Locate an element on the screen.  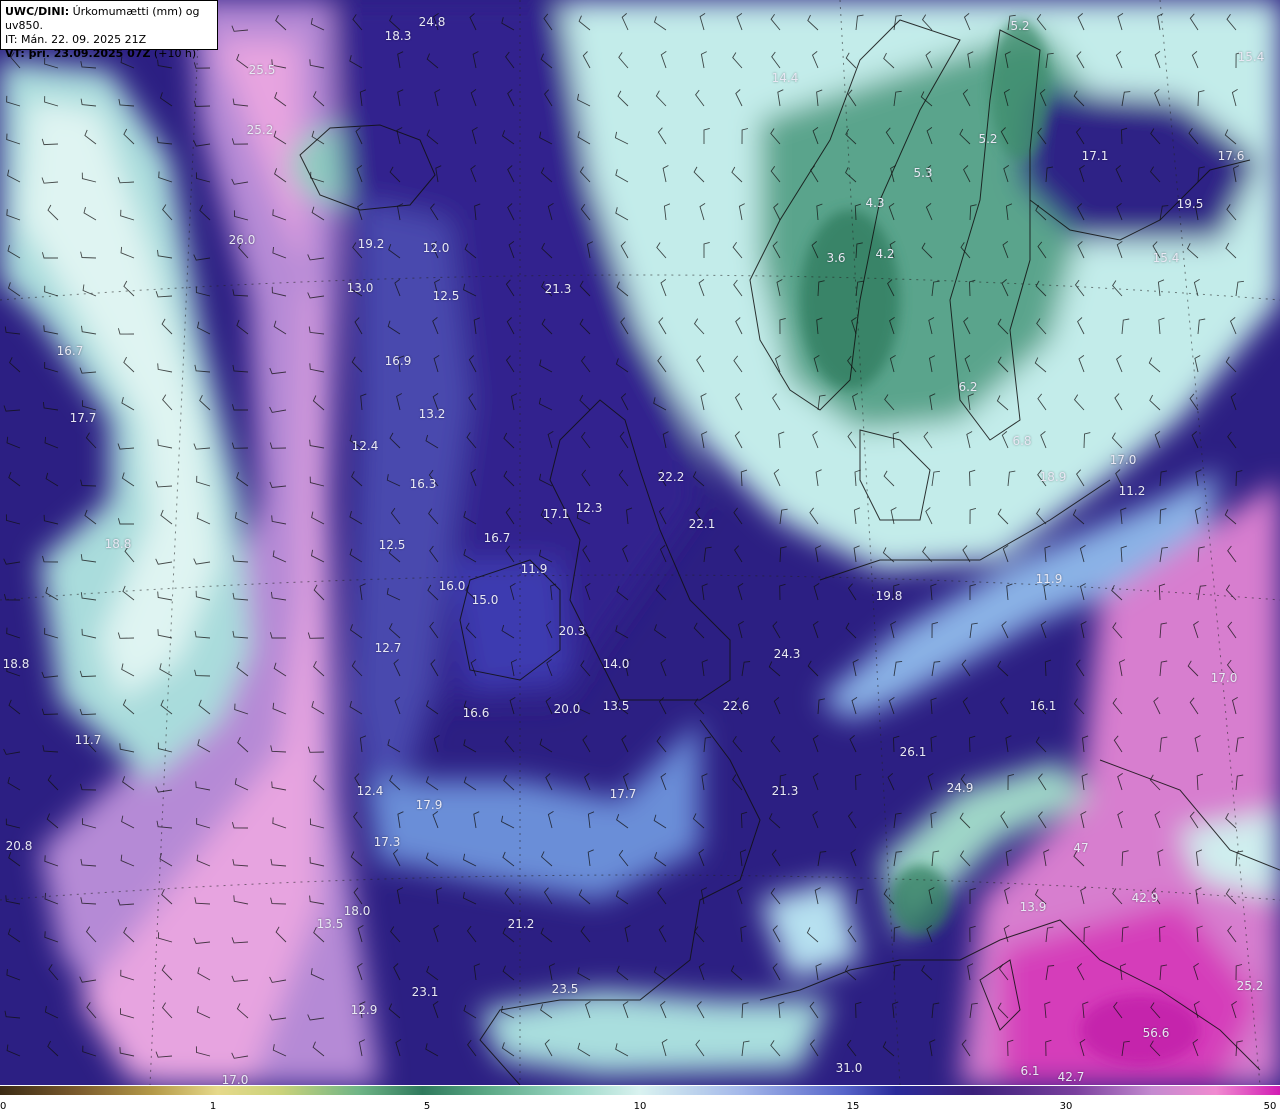
precipitable-water-value: 14.0 is located at coordinates (616, 664).